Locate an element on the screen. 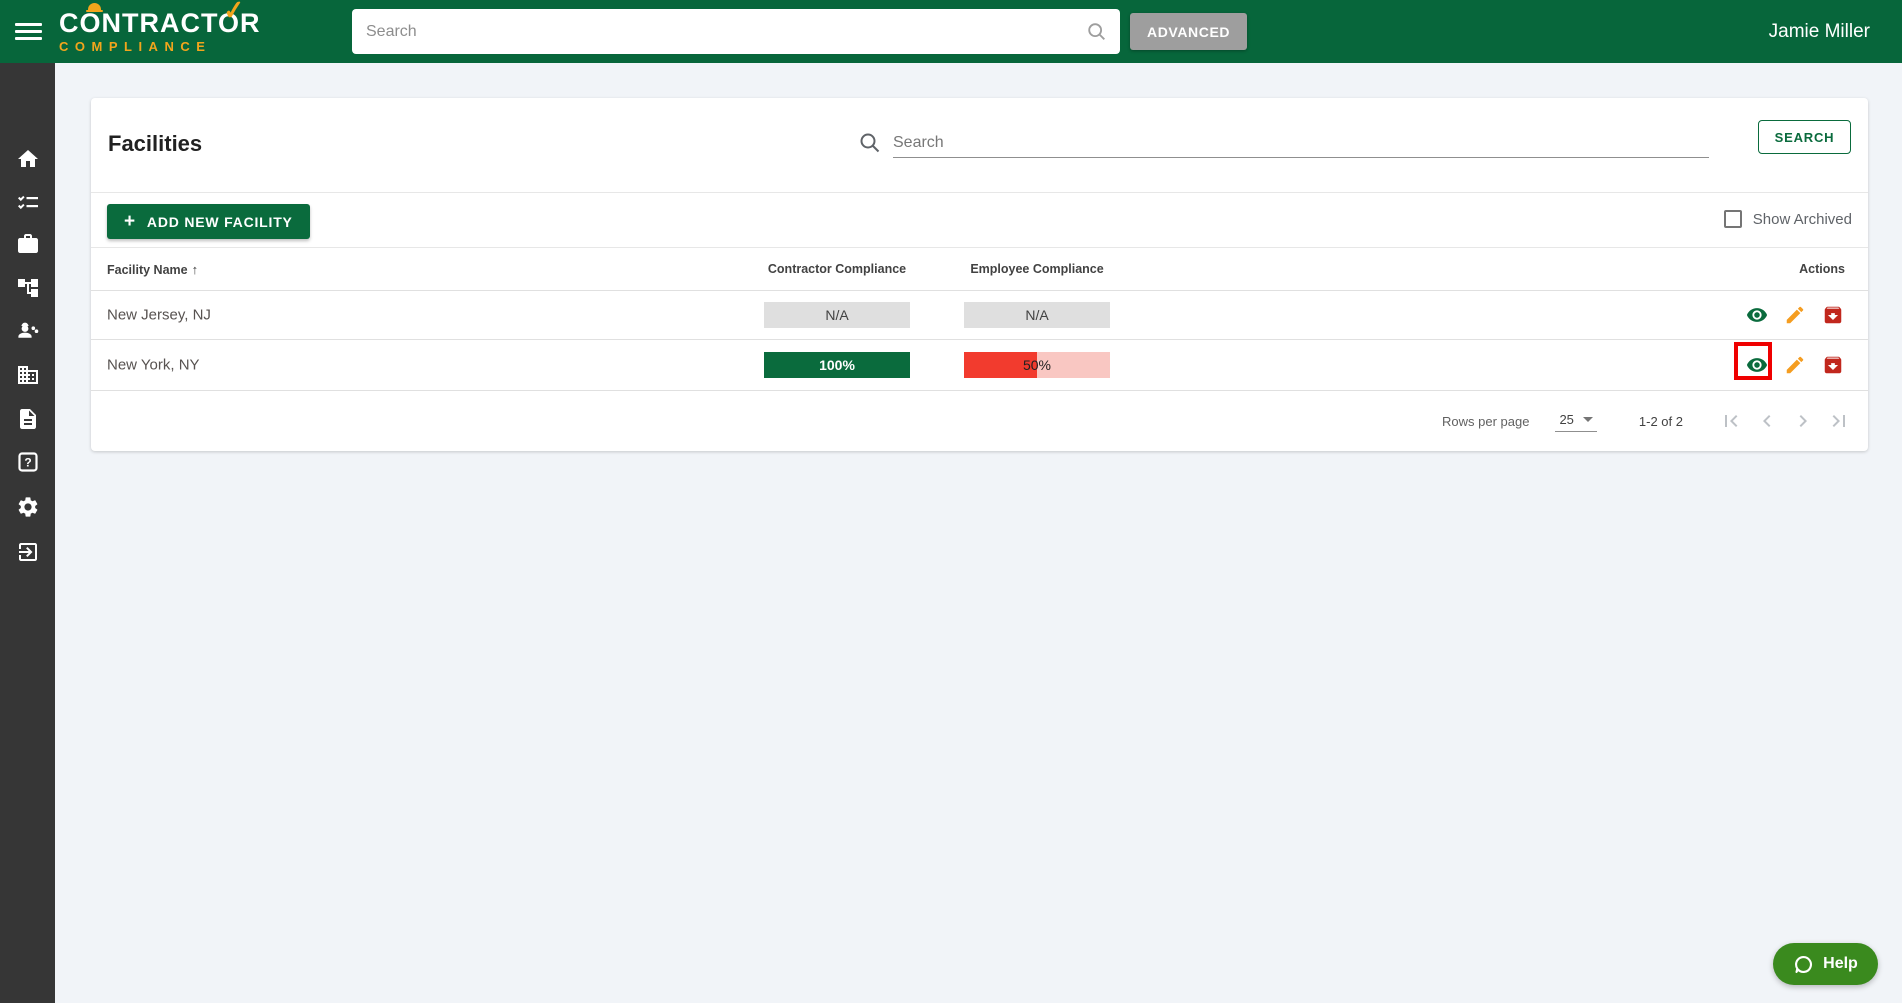 The image size is (1902, 1003). hardhat-icon is located at coordinates (94, 7).